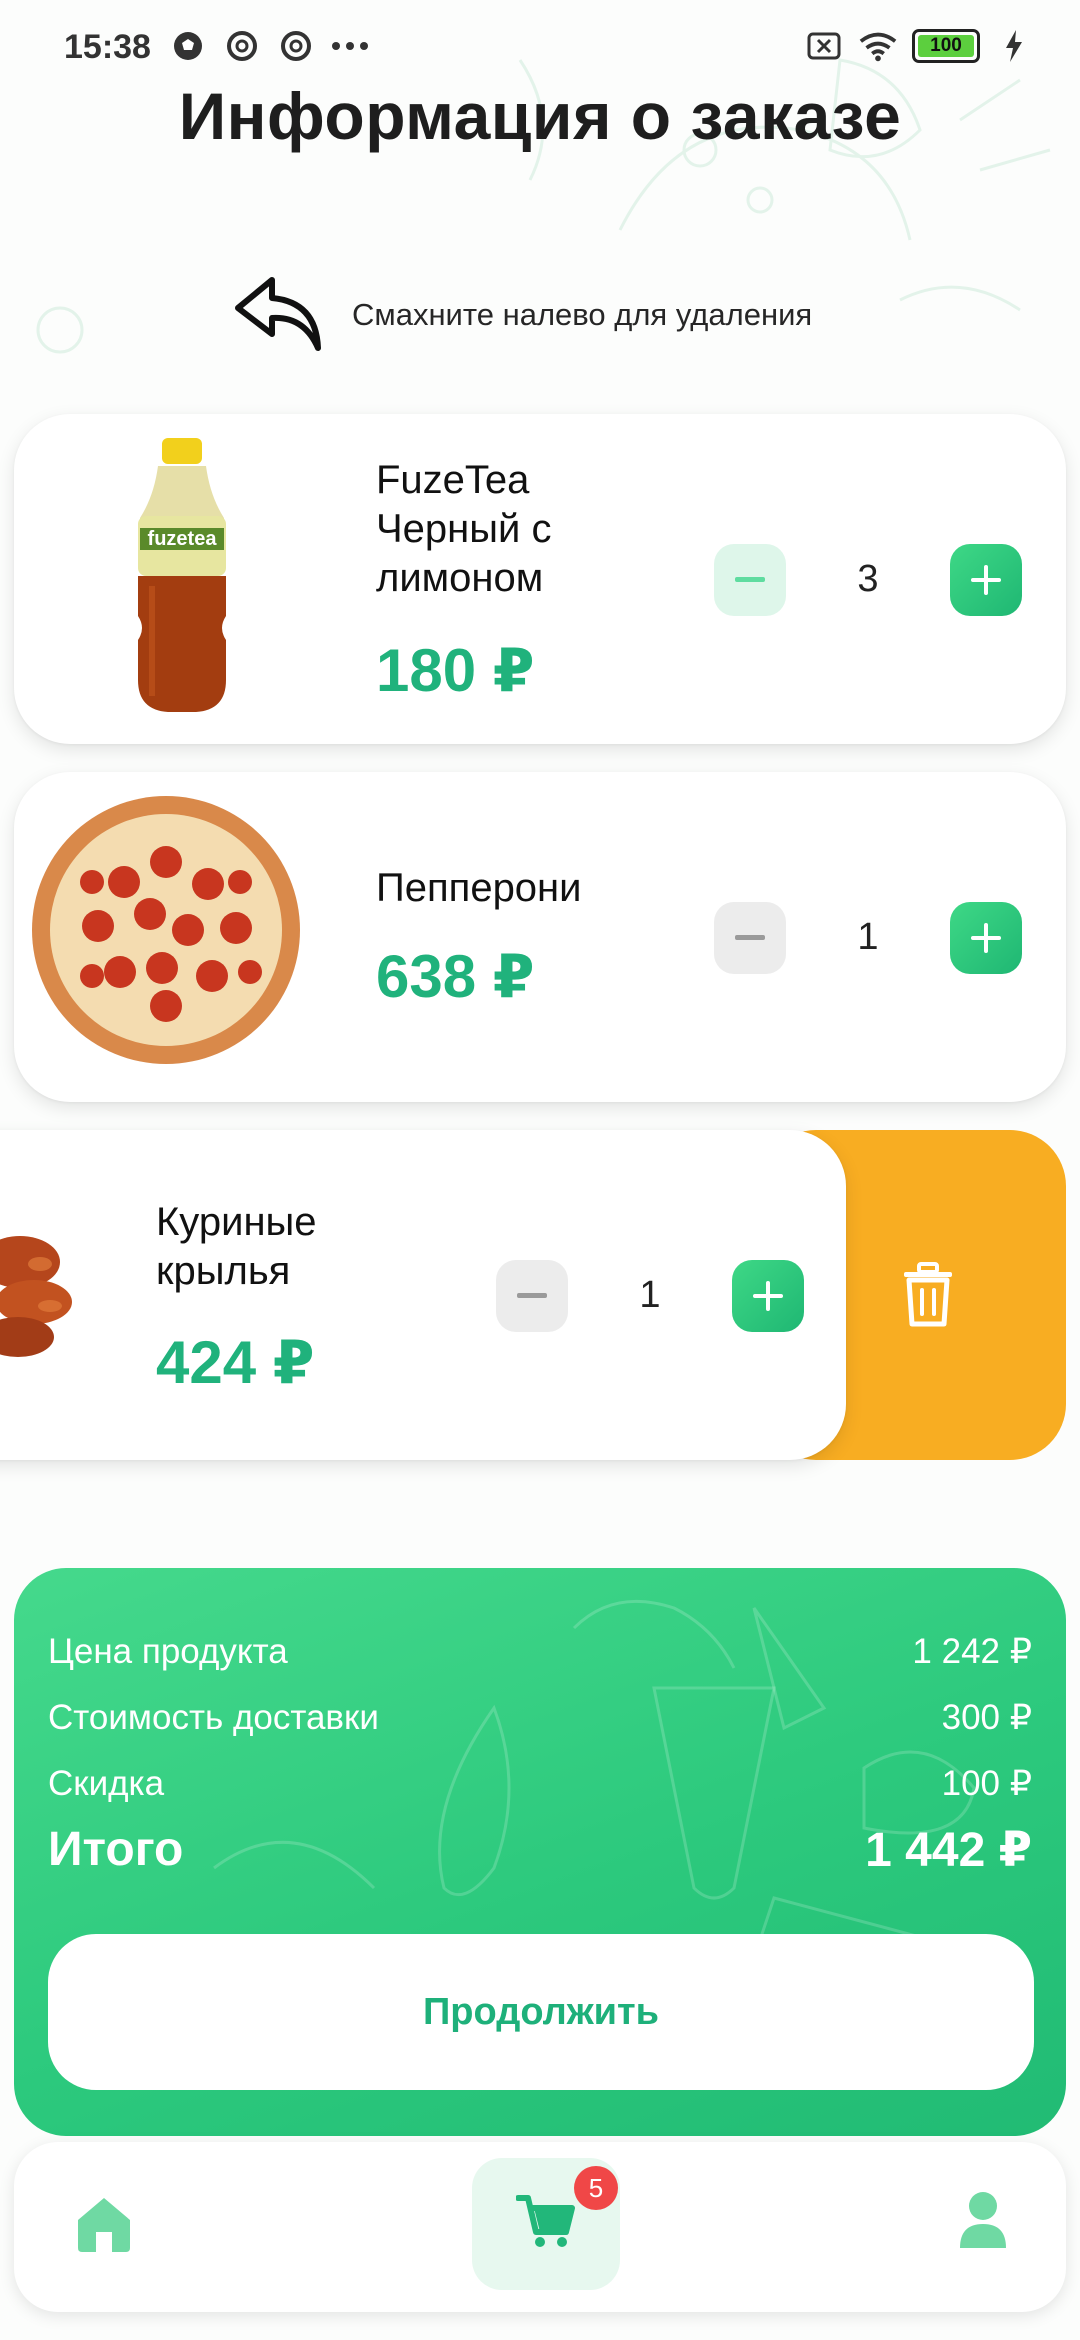 The height and width of the screenshot is (2340, 1080). Describe the element at coordinates (278, 314) in the screenshot. I see `swipe-left-arrow-icon` at that location.